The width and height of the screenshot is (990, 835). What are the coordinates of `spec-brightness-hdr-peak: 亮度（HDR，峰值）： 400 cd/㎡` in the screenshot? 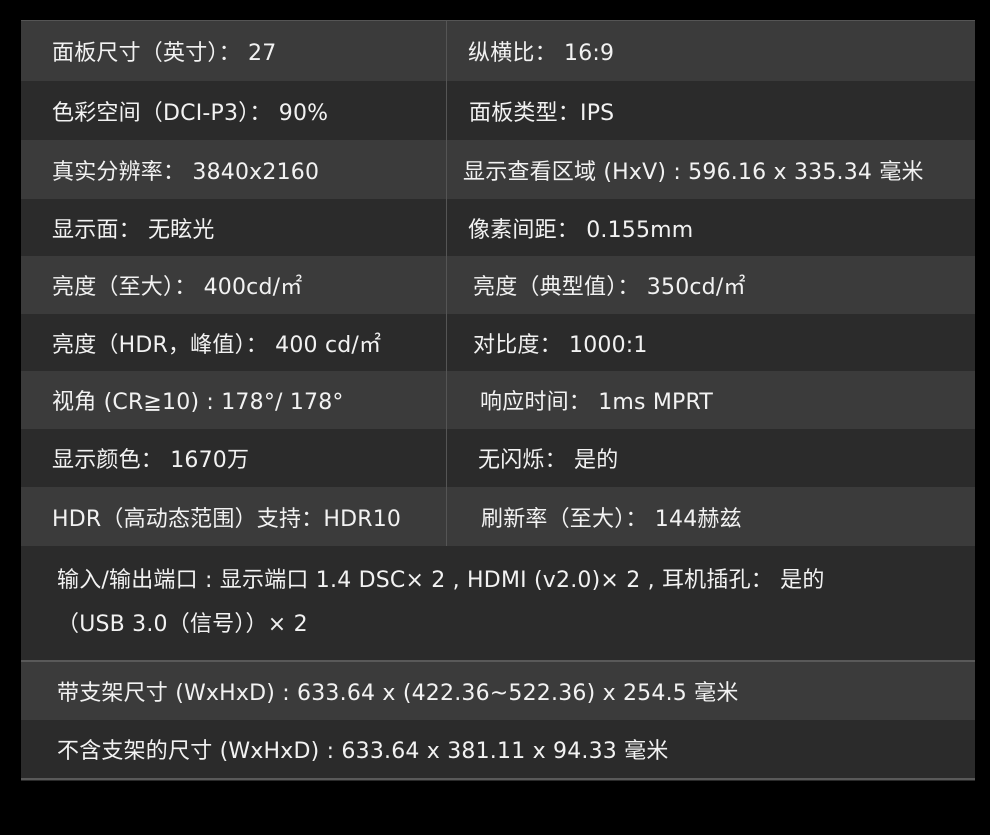 It's located at (217, 345).